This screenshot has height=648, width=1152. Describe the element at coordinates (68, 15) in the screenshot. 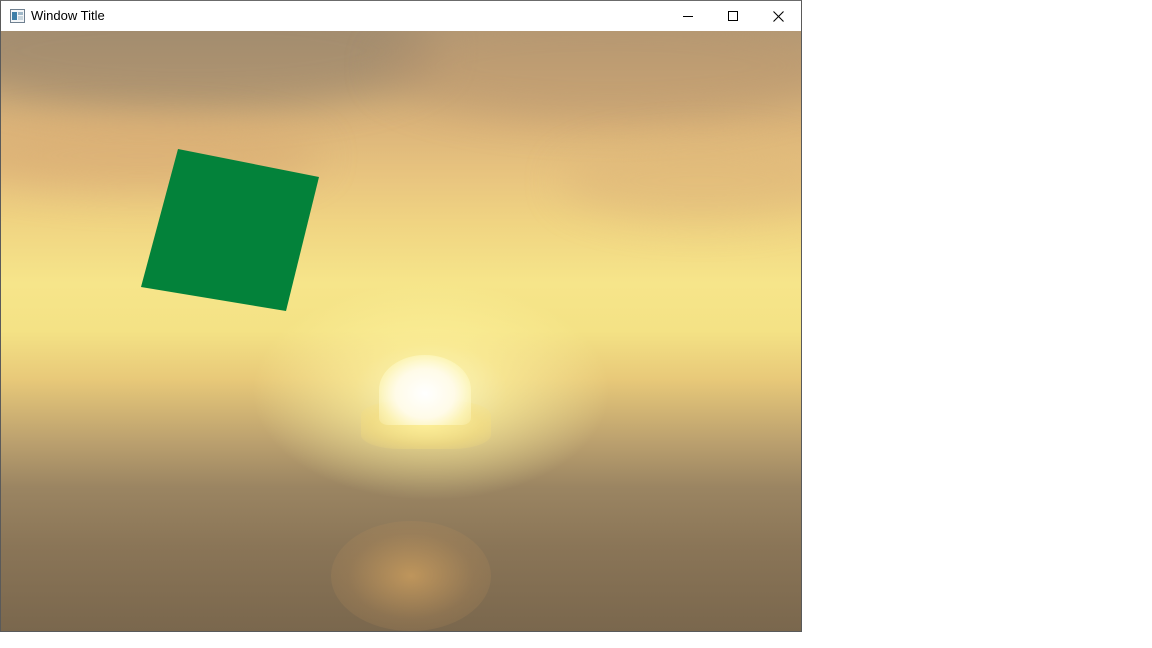

I see `window-title: Window Title` at that location.